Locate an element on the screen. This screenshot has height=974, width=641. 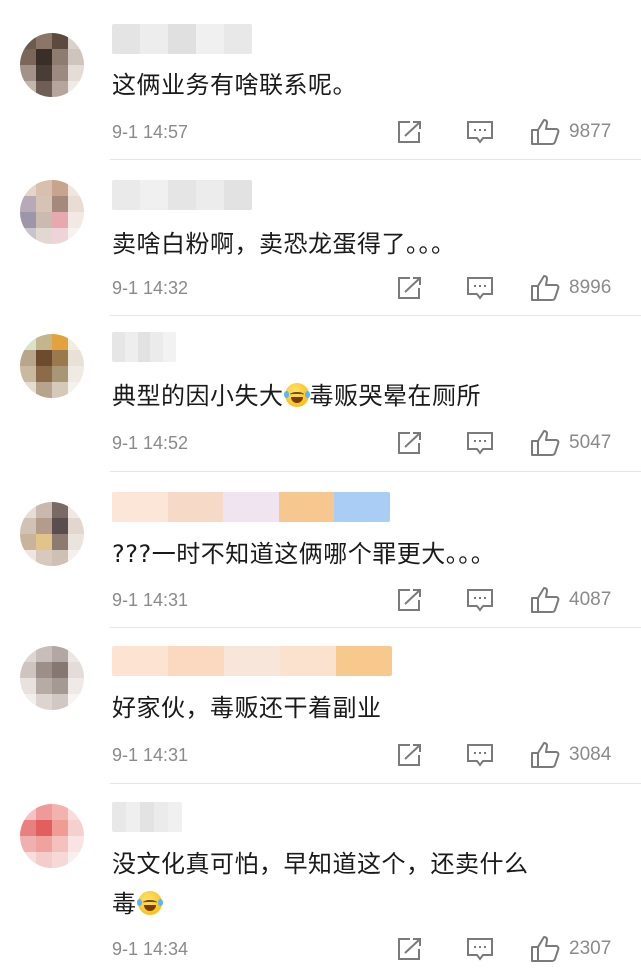
like-button: 2307 is located at coordinates (570, 949).